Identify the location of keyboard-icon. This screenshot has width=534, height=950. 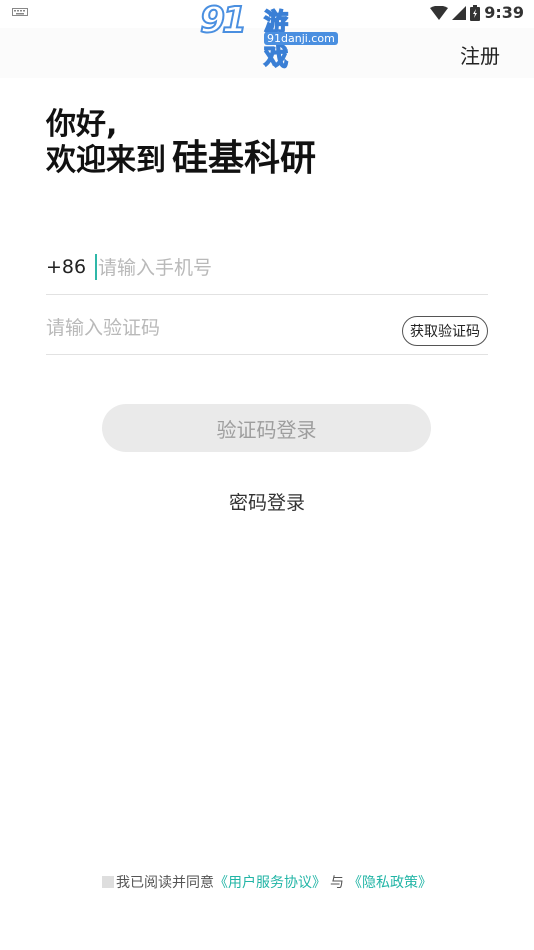
(20, 12).